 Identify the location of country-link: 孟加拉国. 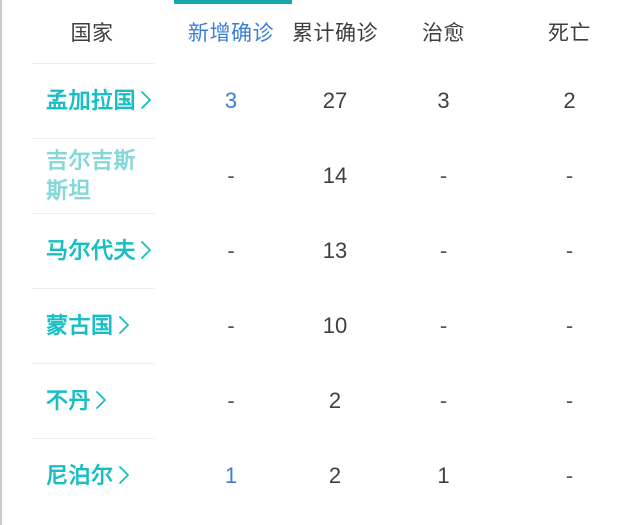
(99, 100).